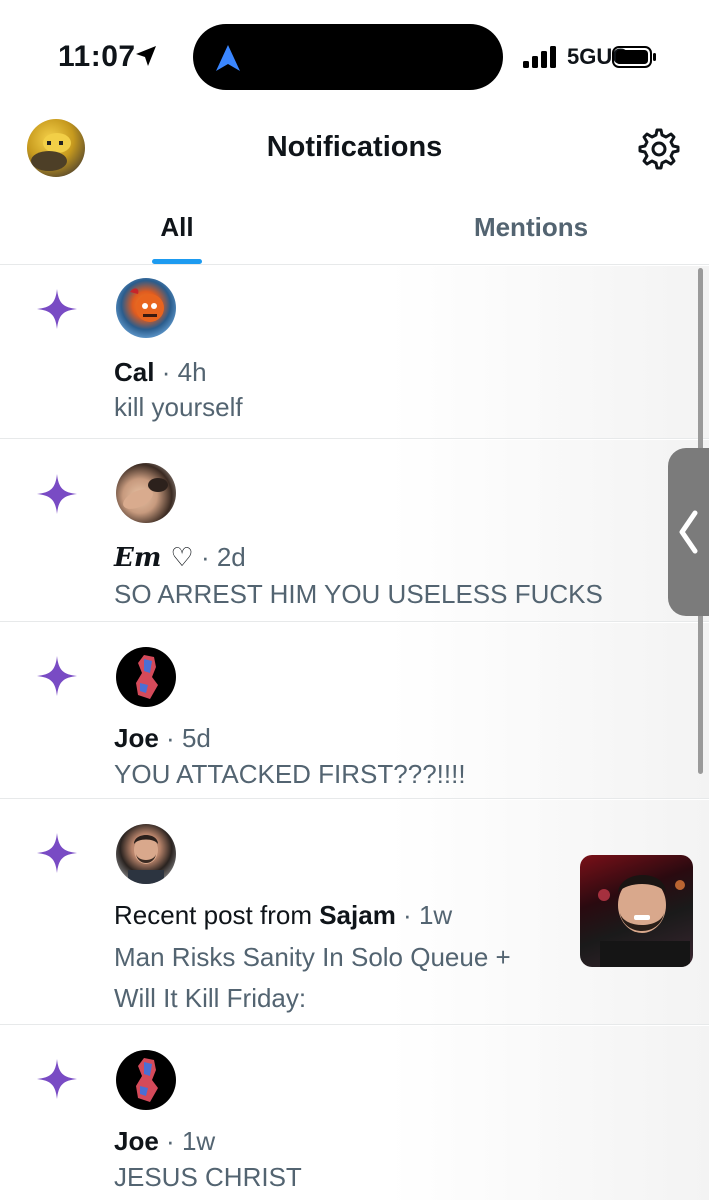  I want to click on notification-item: Joe · 5d YOU ATTACKED FIRST???!!!!, so click(354, 711).